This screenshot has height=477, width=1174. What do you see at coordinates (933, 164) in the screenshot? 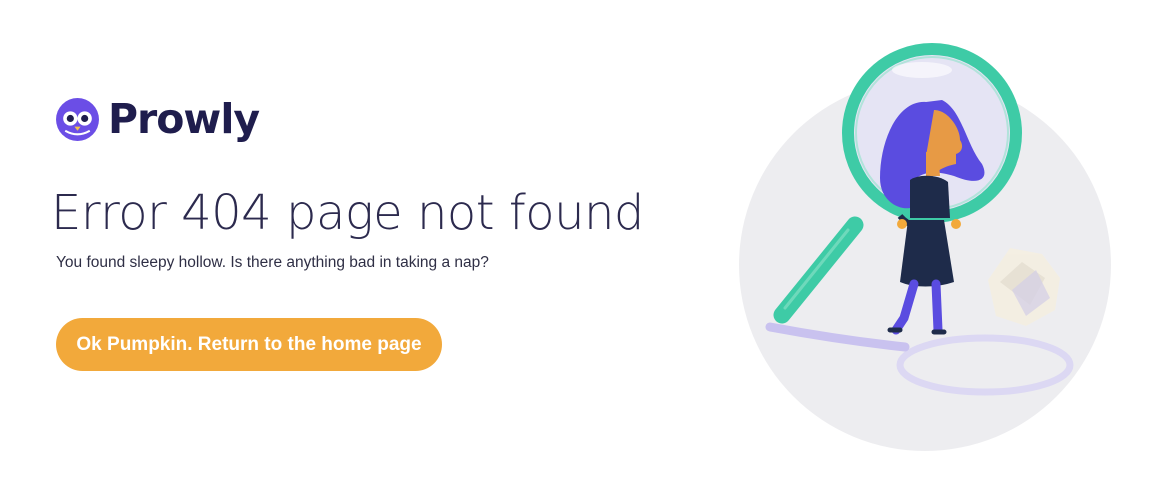
I see `neck` at bounding box center [933, 164].